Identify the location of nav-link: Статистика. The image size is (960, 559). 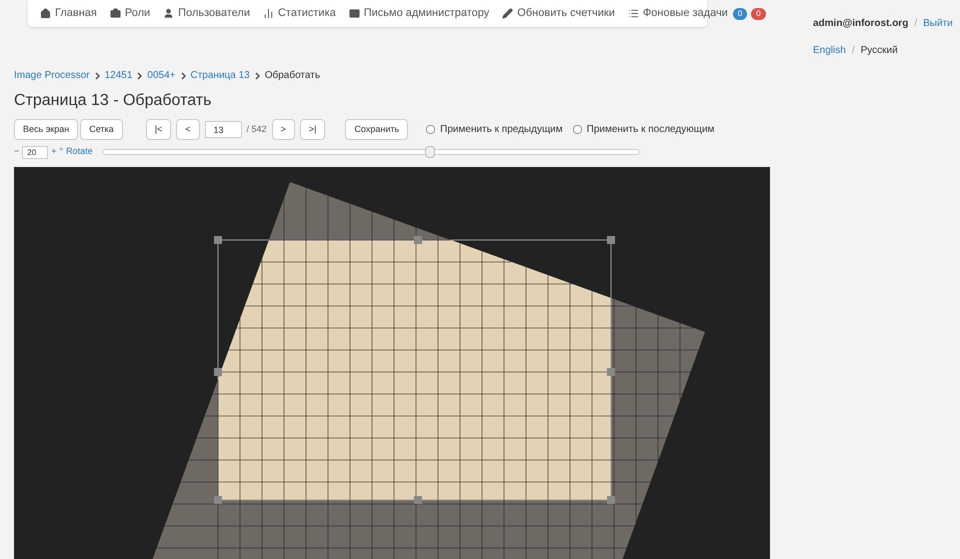
(299, 13).